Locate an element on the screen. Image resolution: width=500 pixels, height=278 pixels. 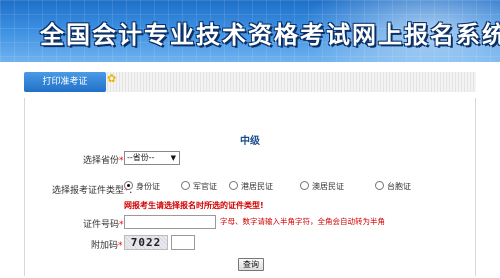
province-select: --省份-- ▼ is located at coordinates (152, 158).